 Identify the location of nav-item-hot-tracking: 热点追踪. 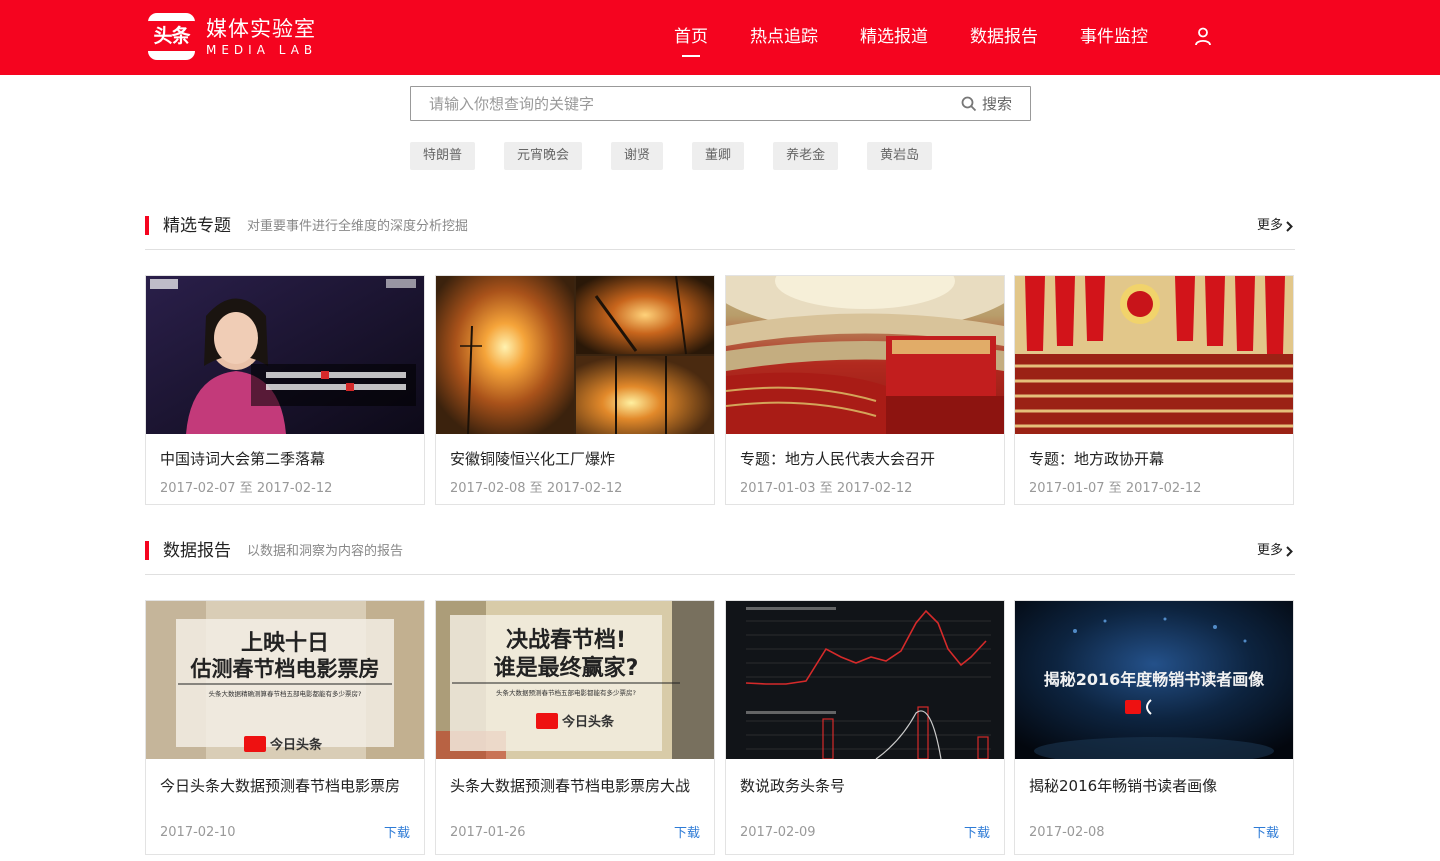
(784, 37).